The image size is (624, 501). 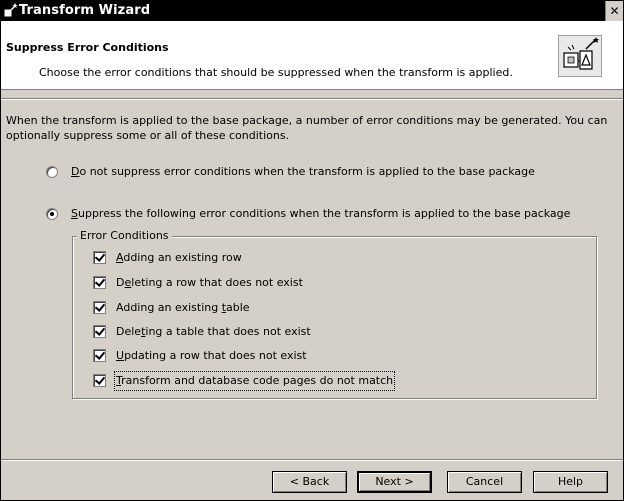 I want to click on checkbox-label: Updating a row that does not exist, so click(x=211, y=355).